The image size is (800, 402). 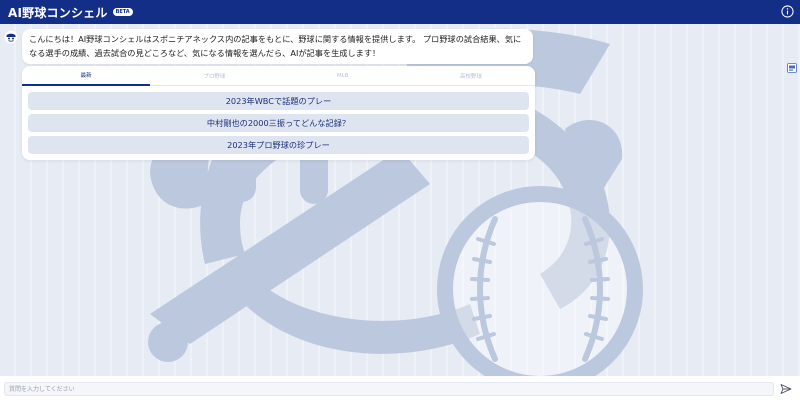 What do you see at coordinates (122, 12) in the screenshot?
I see `beta-badge: BETA` at bounding box center [122, 12].